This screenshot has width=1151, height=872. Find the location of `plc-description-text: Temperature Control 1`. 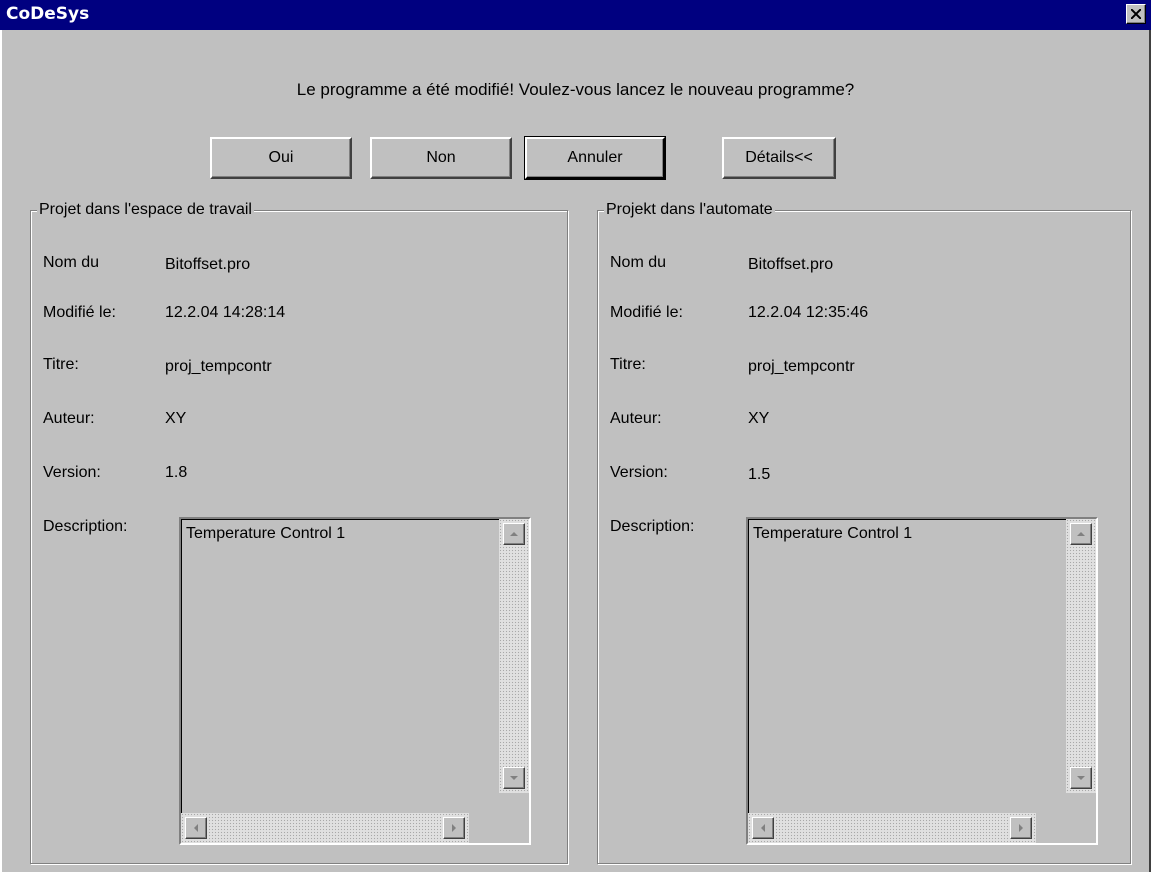

plc-description-text: Temperature Control 1 is located at coordinates (833, 533).